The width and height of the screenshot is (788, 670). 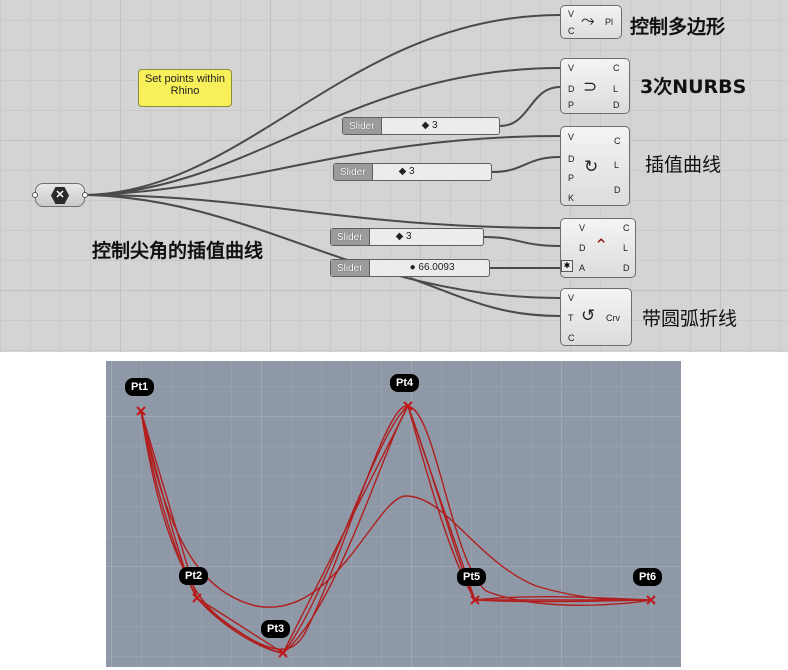 I want to click on input-t: T, so click(x=571, y=318).